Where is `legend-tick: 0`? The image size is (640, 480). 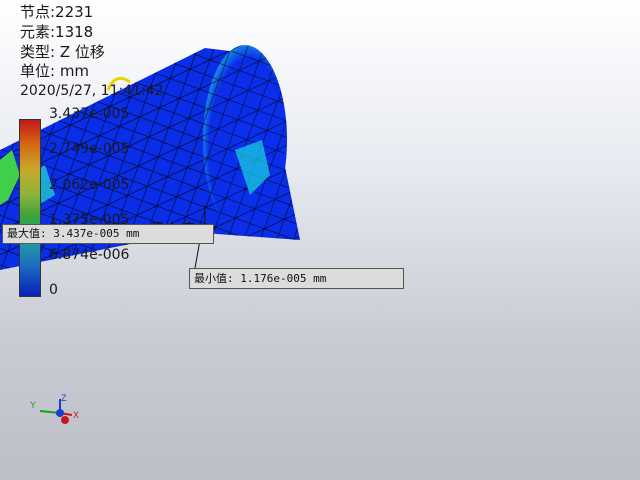
legend-tick: 0 is located at coordinates (53, 290).